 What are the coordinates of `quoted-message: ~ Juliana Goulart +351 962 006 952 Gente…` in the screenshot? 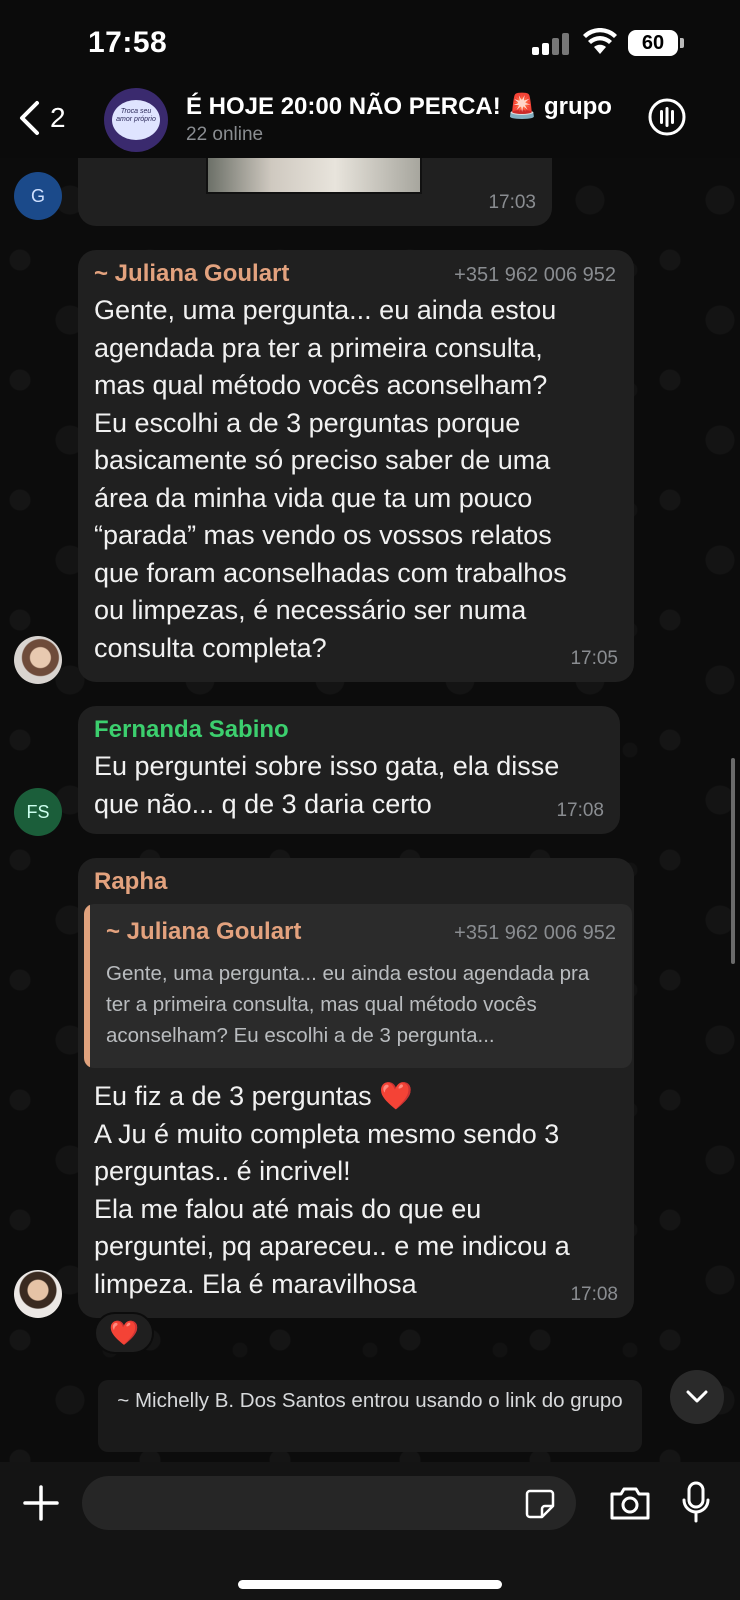 It's located at (358, 986).